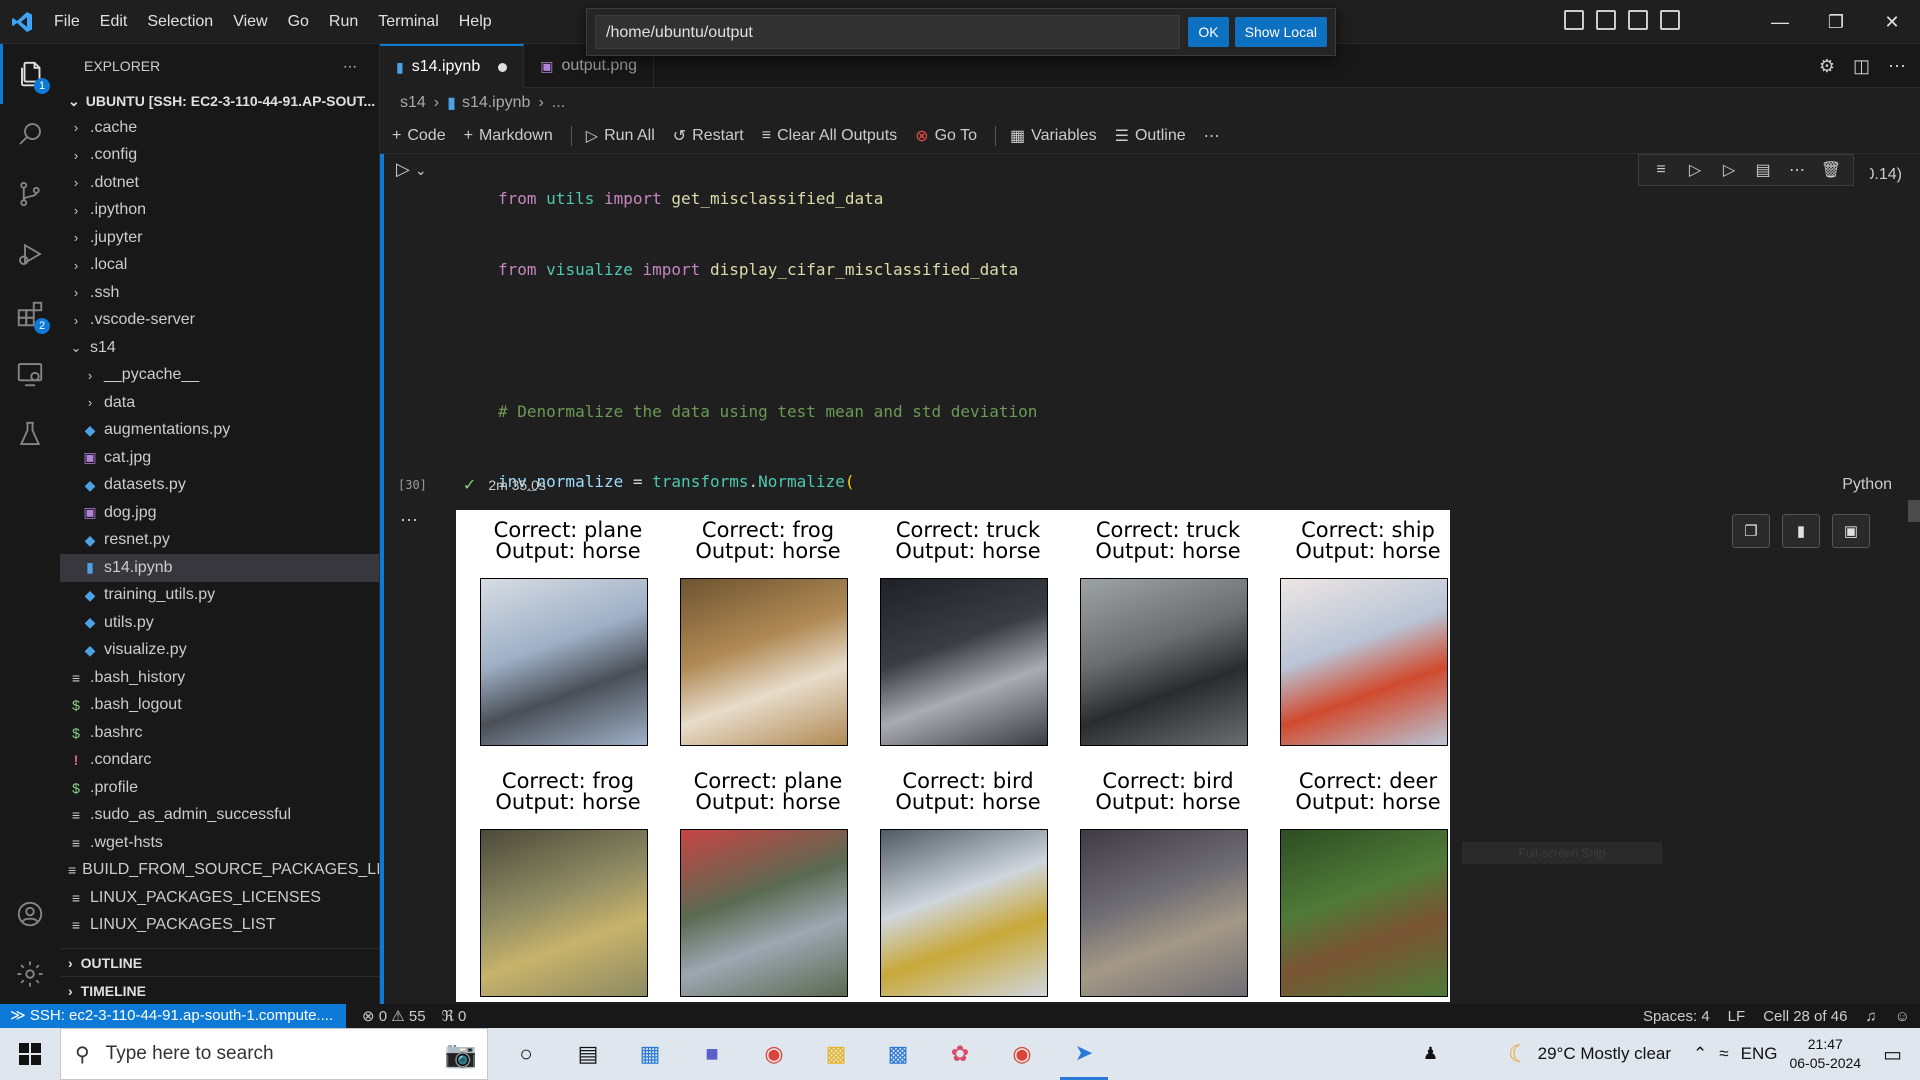 The width and height of the screenshot is (1920, 1080). I want to click on task-view-icon: ▤, so click(588, 1054).